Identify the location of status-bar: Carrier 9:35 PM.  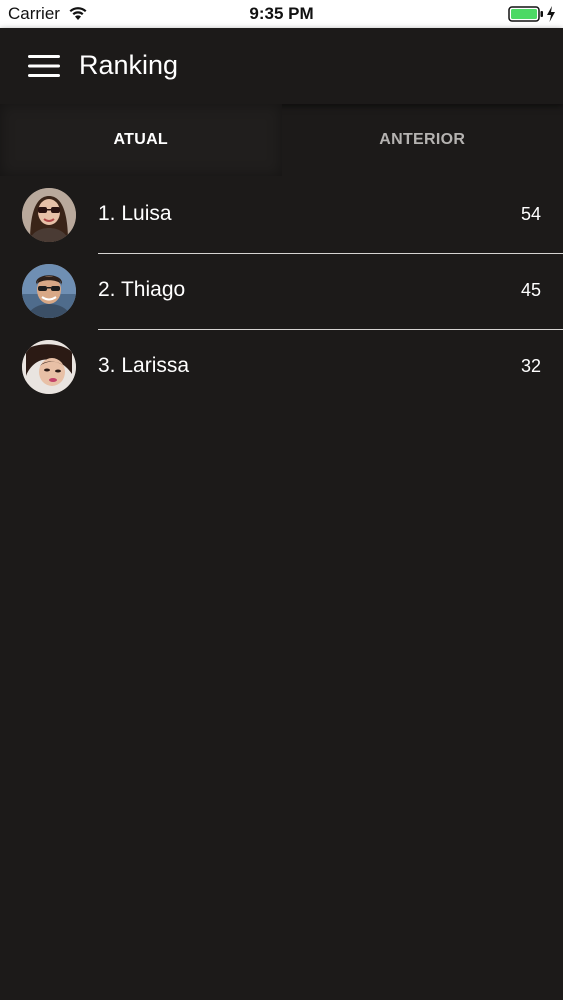
(281, 14).